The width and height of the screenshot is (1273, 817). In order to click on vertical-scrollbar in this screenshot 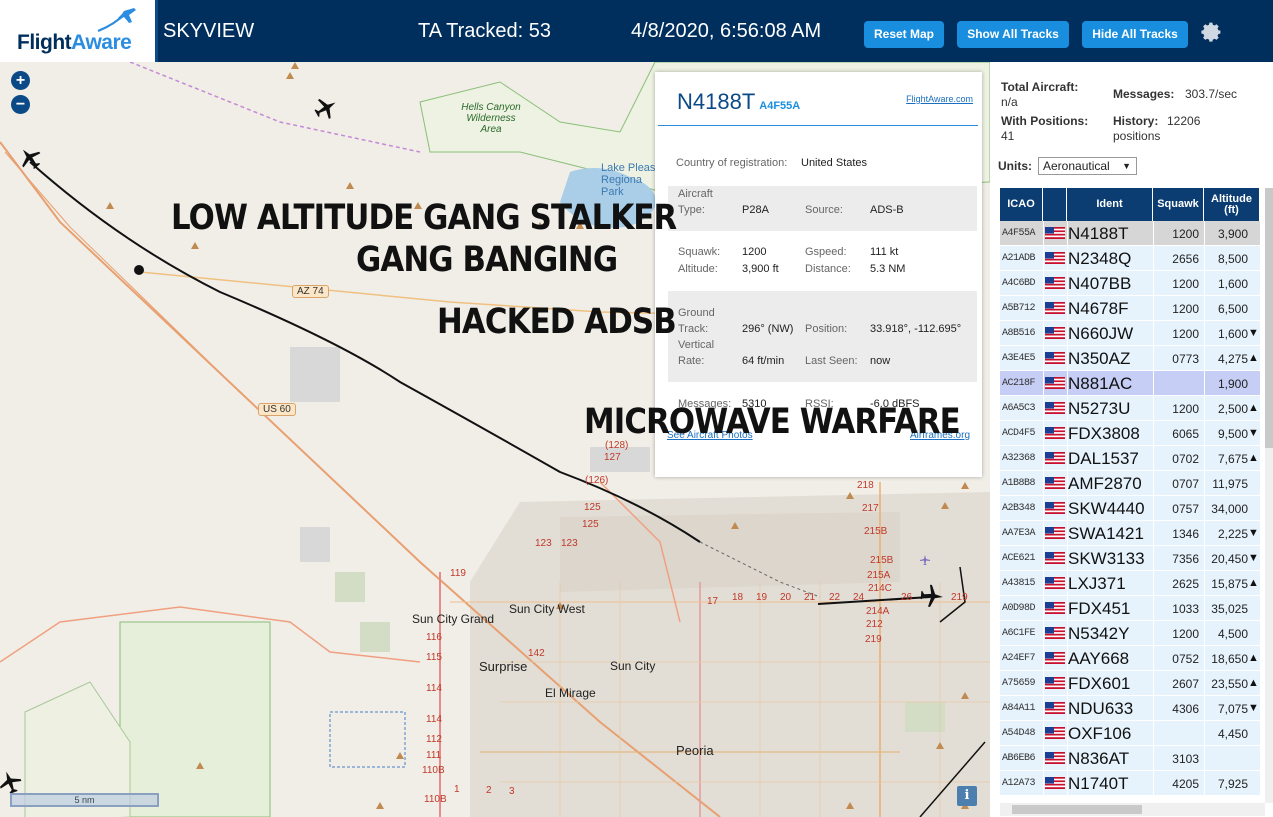, I will do `click(1269, 495)`.